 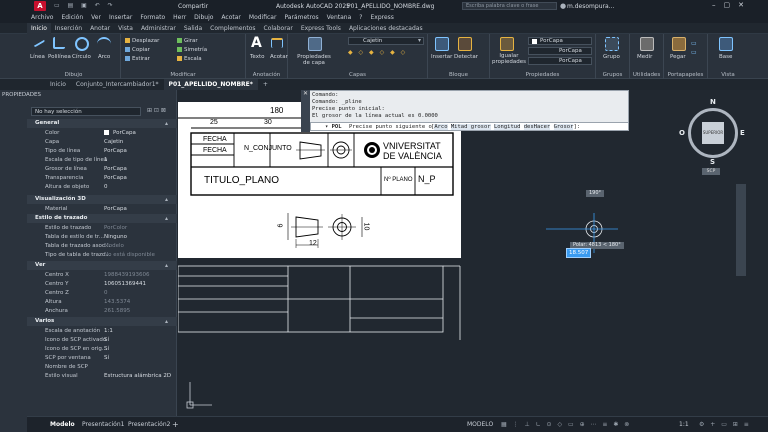 What do you see at coordinates (96, 17) in the screenshot?
I see `menu-item: Ver` at bounding box center [96, 17].